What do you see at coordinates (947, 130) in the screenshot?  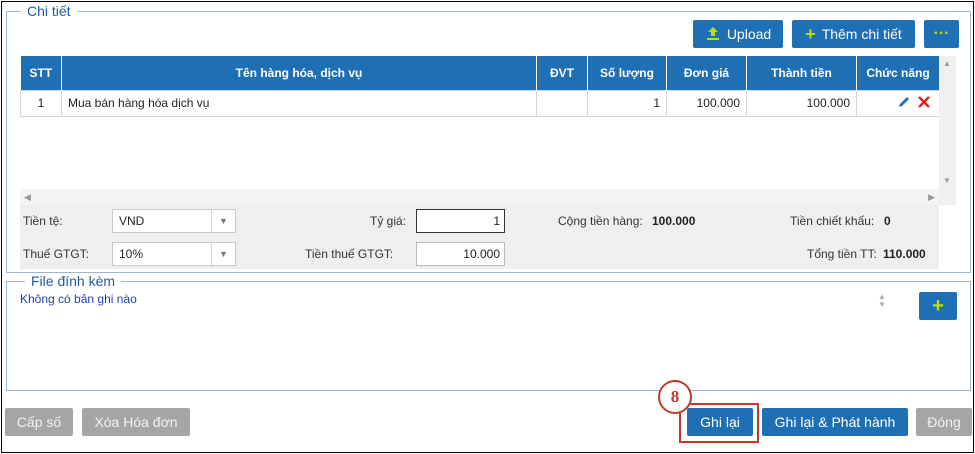 I see `table-vertical-scrollbar: ▲ ▼` at bounding box center [947, 130].